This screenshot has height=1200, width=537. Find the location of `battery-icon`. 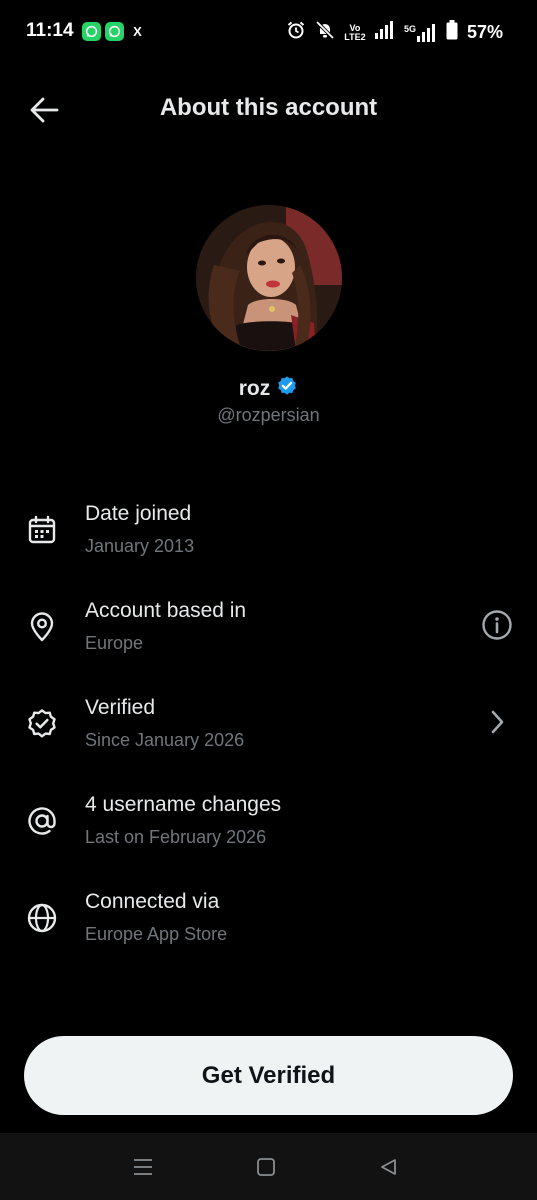

battery-icon is located at coordinates (452, 32).